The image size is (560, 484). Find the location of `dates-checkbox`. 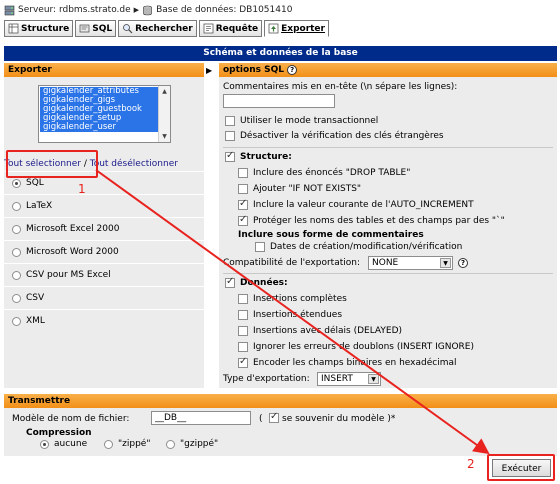

dates-checkbox is located at coordinates (260, 247).